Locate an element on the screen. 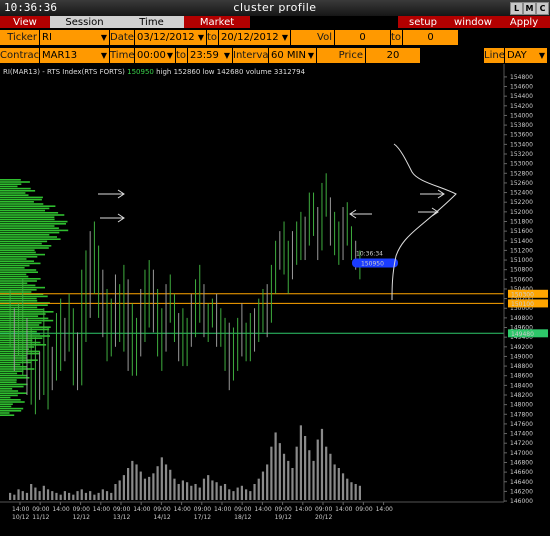 This screenshot has width=550, height=536. y-tick-label: 154800 is located at coordinates (521, 77).